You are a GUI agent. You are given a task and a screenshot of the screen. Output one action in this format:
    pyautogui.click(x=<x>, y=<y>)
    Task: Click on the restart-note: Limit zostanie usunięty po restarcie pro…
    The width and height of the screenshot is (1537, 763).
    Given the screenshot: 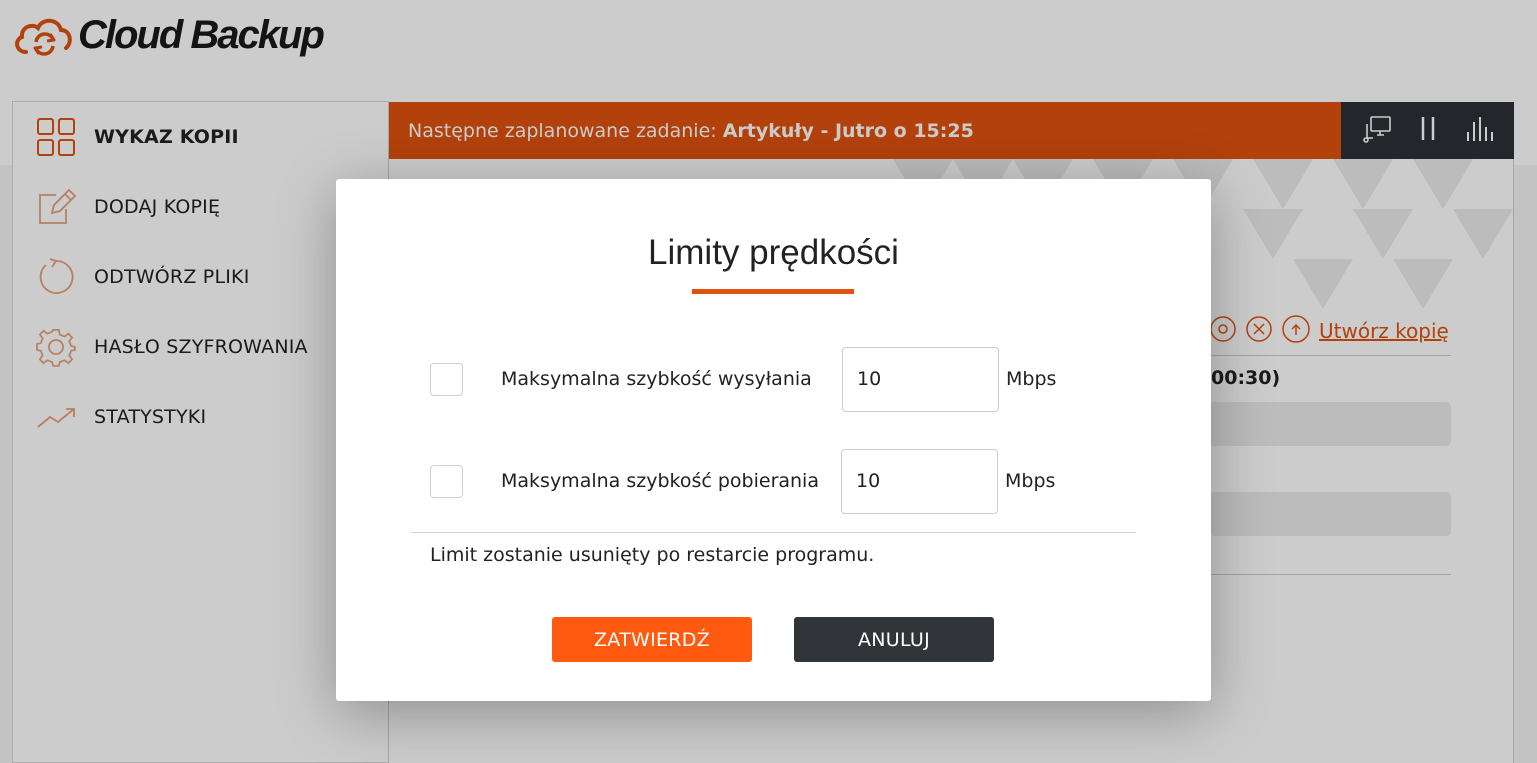 What is the action you would take?
    pyautogui.click(x=652, y=555)
    